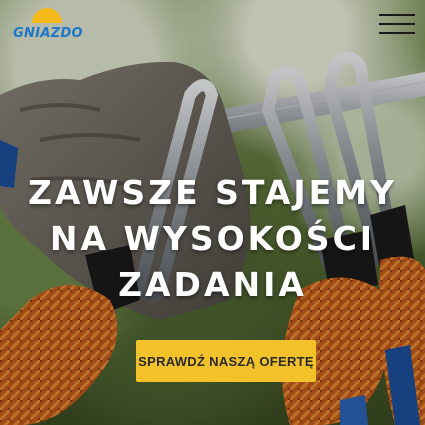  Describe the element at coordinates (47, 15) in the screenshot. I see `sun-logo-icon` at that location.